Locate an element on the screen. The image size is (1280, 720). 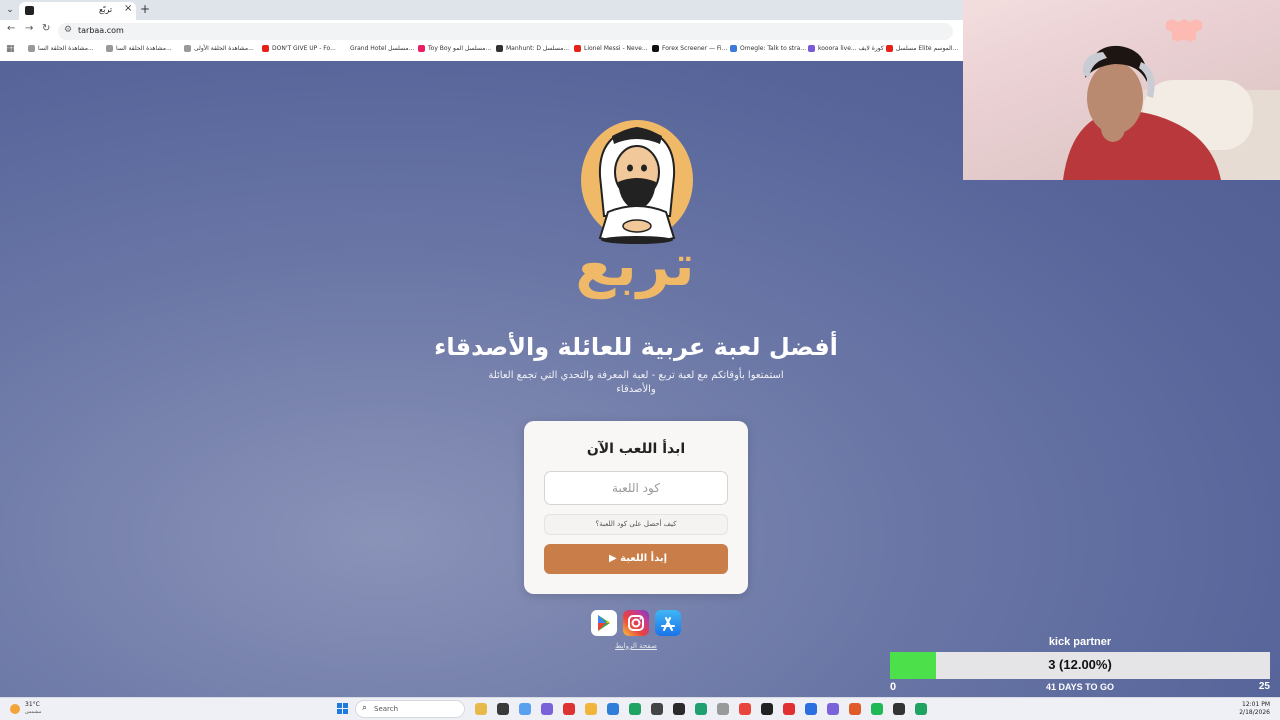
clock-date: 2/18/2026 is located at coordinates (1254, 712).